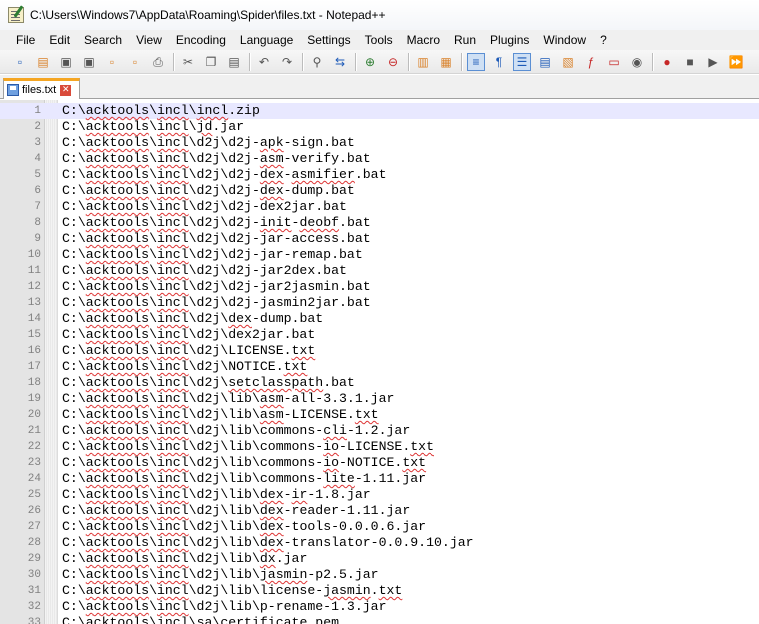 The height and width of the screenshot is (624, 759). Describe the element at coordinates (34, 591) in the screenshot. I see `line-number: 31` at that location.